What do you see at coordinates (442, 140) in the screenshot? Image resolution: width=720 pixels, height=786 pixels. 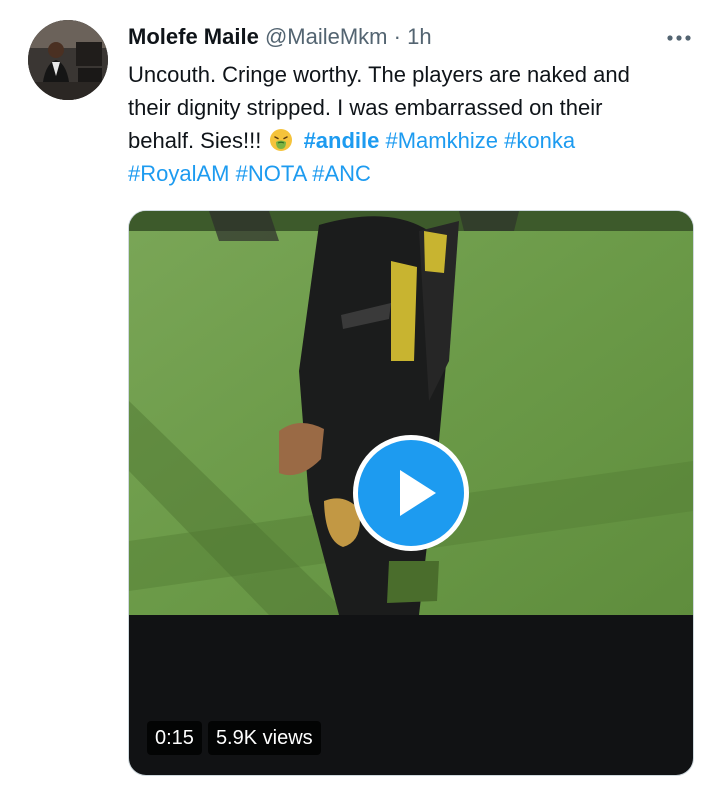 I see `hashtag-link: #Mamkhize` at bounding box center [442, 140].